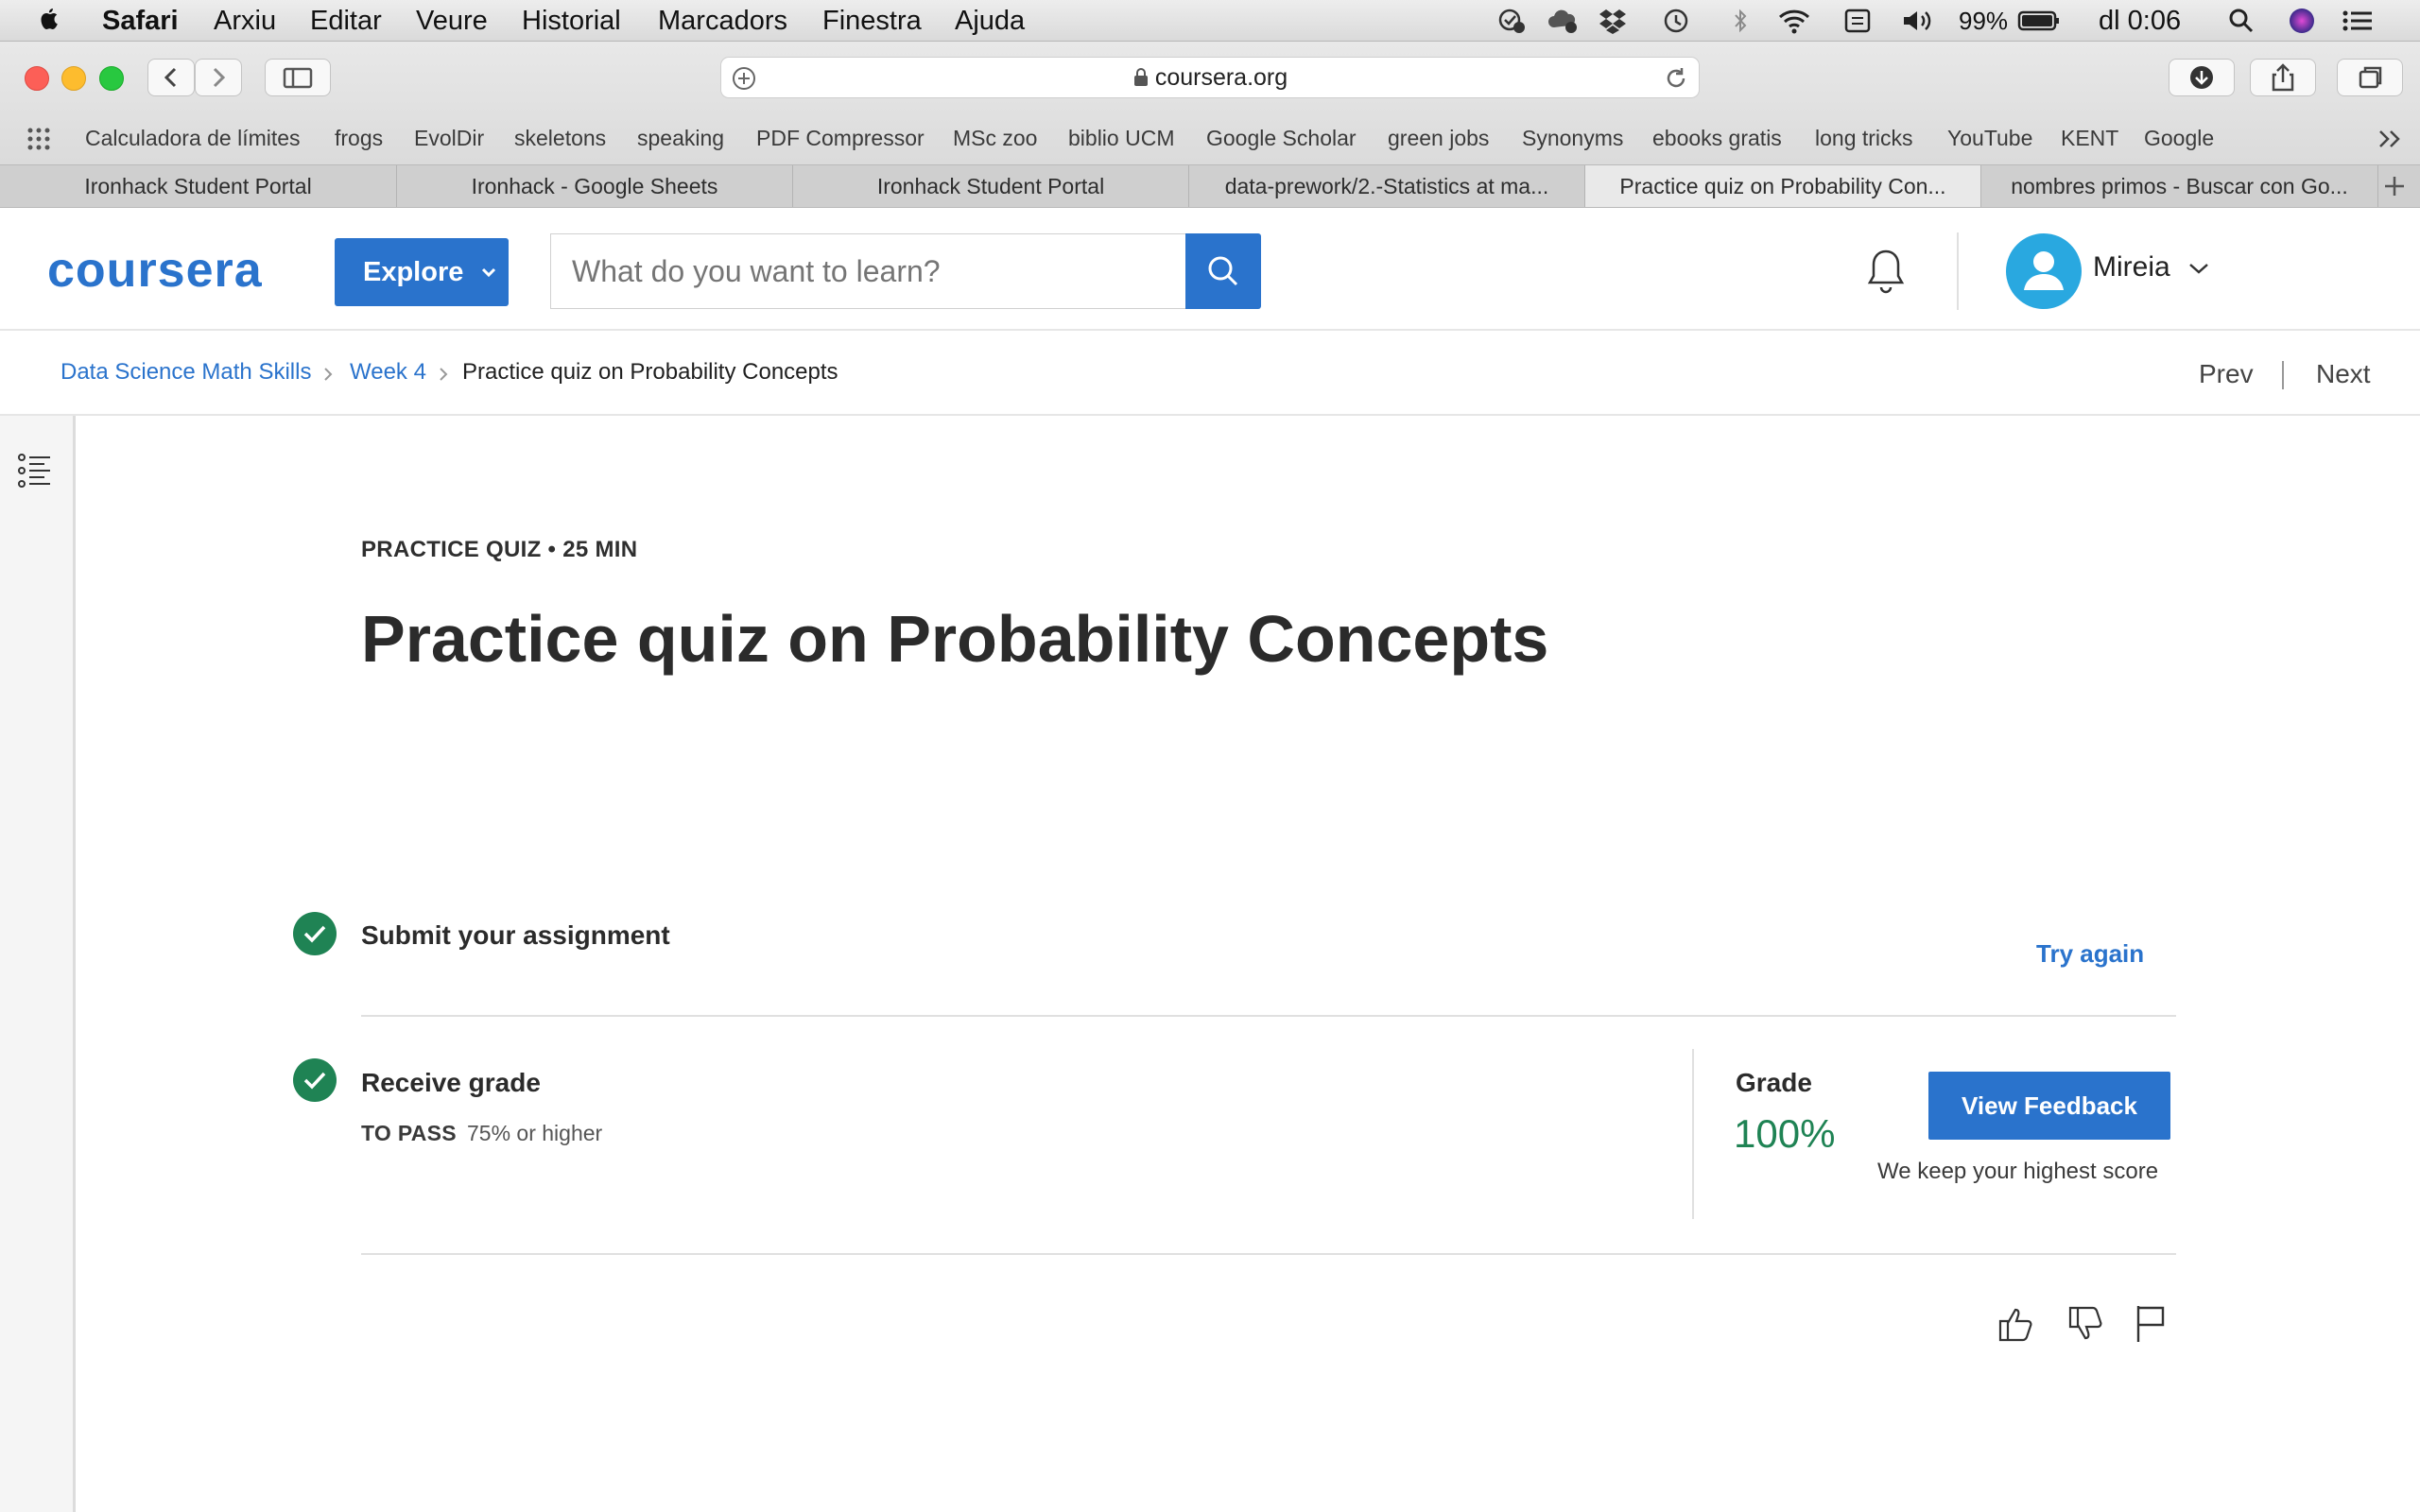 The image size is (2420, 1512). I want to click on apple-menu-icon, so click(49, 21).